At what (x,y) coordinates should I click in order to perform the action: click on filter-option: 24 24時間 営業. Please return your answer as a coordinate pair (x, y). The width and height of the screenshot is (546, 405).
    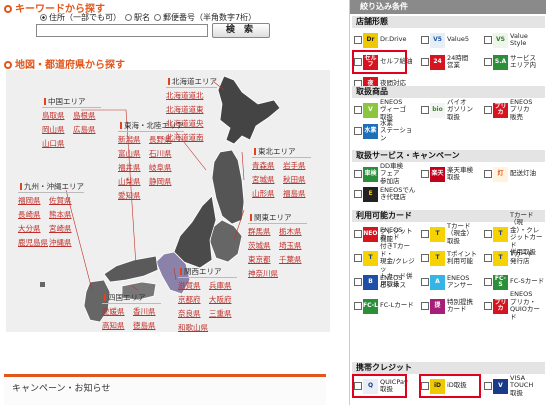
    Looking at the image, I should click on (453, 62).